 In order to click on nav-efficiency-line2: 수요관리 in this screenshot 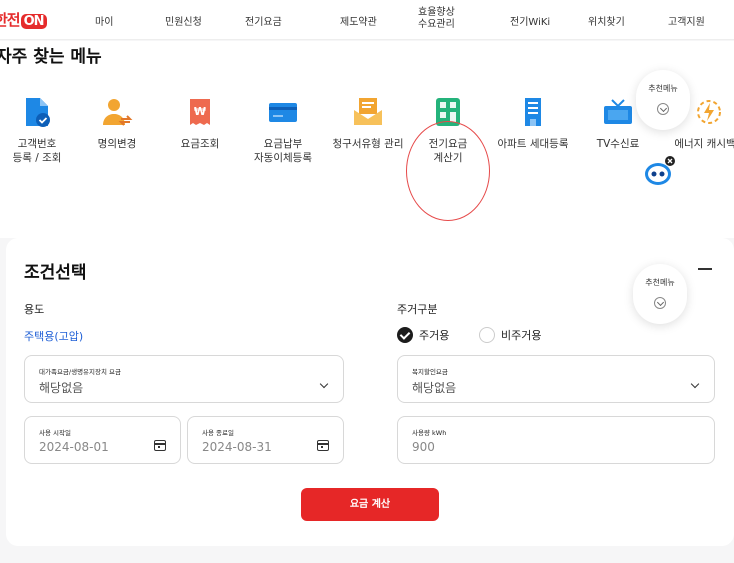, I will do `click(436, 24)`.